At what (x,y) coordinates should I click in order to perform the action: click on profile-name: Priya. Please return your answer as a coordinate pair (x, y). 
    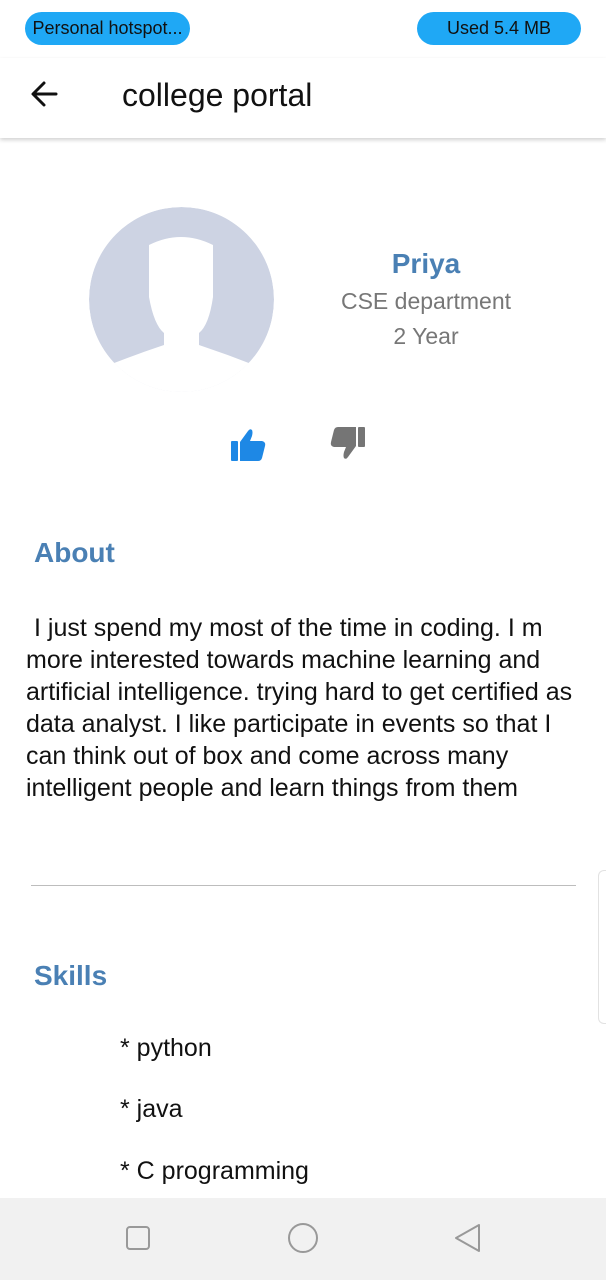
    Looking at the image, I should click on (426, 263).